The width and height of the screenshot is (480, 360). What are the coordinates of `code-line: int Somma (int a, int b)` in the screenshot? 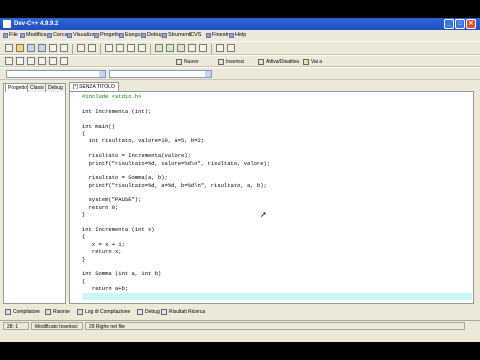 It's located at (277, 273).